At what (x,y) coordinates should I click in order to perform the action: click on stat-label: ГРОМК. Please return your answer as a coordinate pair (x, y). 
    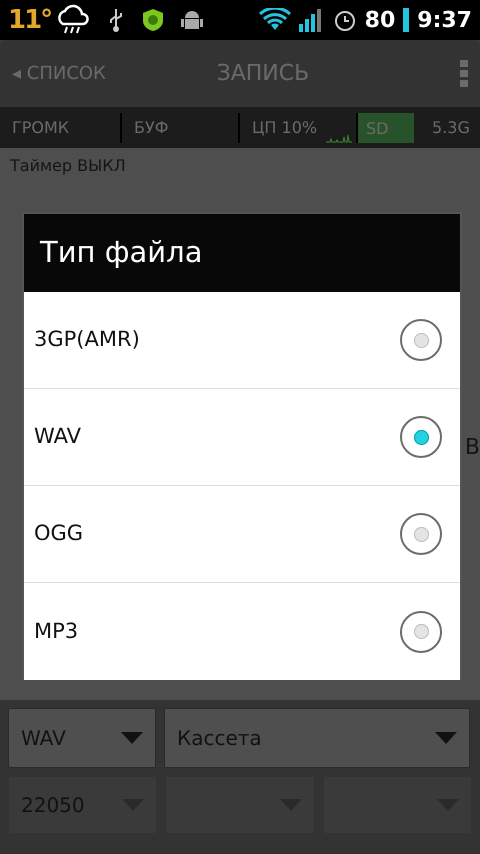
    Looking at the image, I should click on (41, 127).